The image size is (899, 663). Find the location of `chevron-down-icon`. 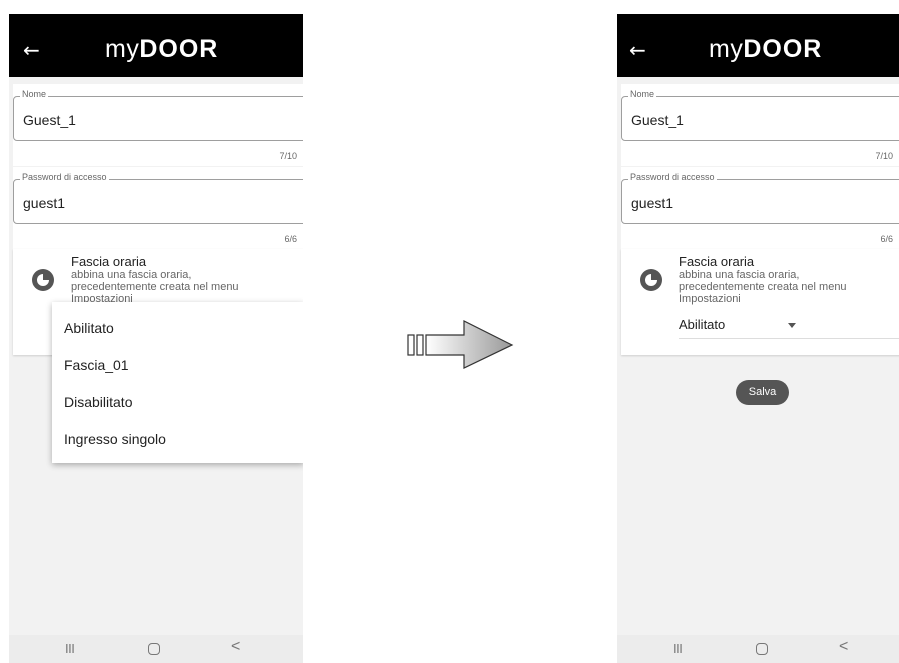

chevron-down-icon is located at coordinates (792, 325).